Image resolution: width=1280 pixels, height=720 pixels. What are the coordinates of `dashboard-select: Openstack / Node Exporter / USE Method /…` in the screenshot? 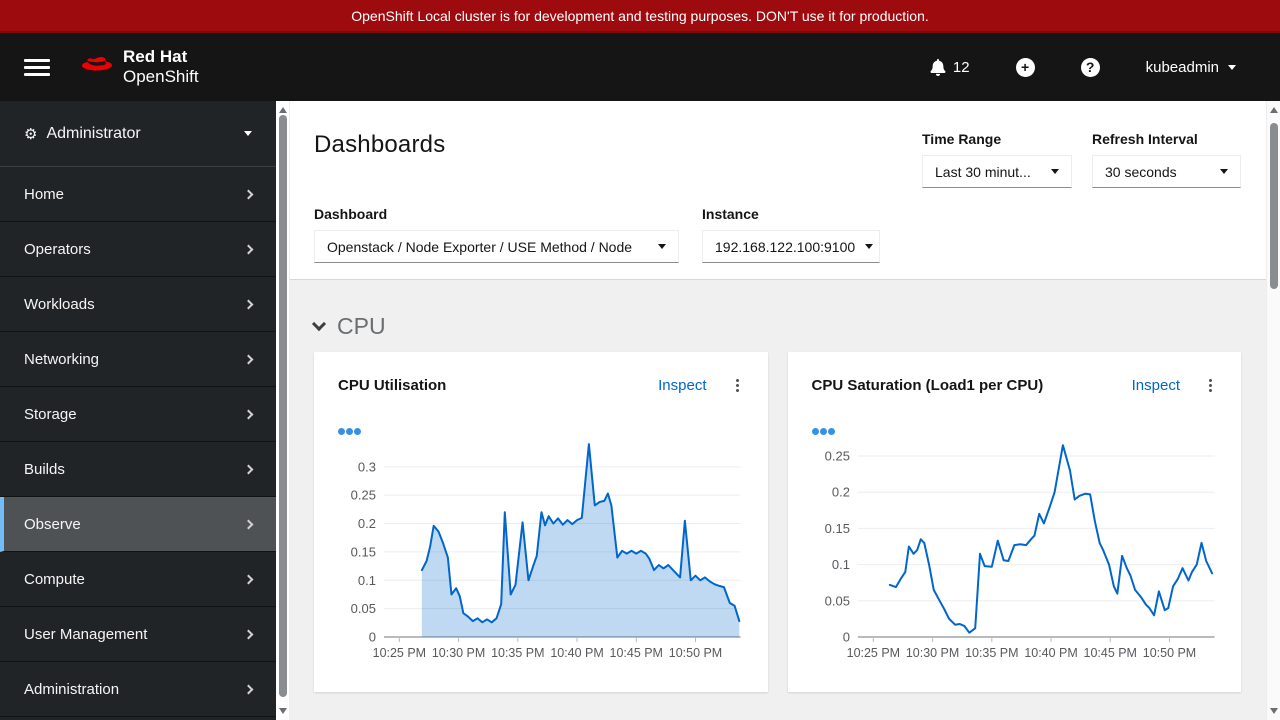 It's located at (496, 246).